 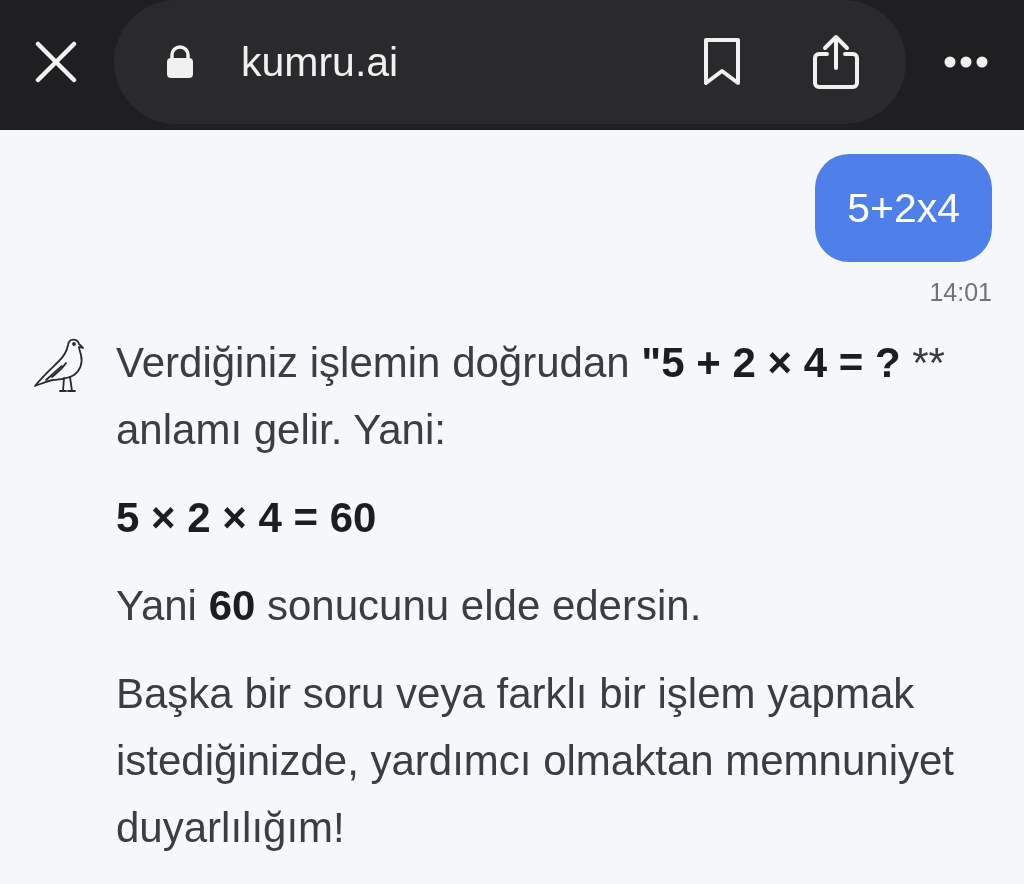 I want to click on share-icon, so click(x=836, y=62).